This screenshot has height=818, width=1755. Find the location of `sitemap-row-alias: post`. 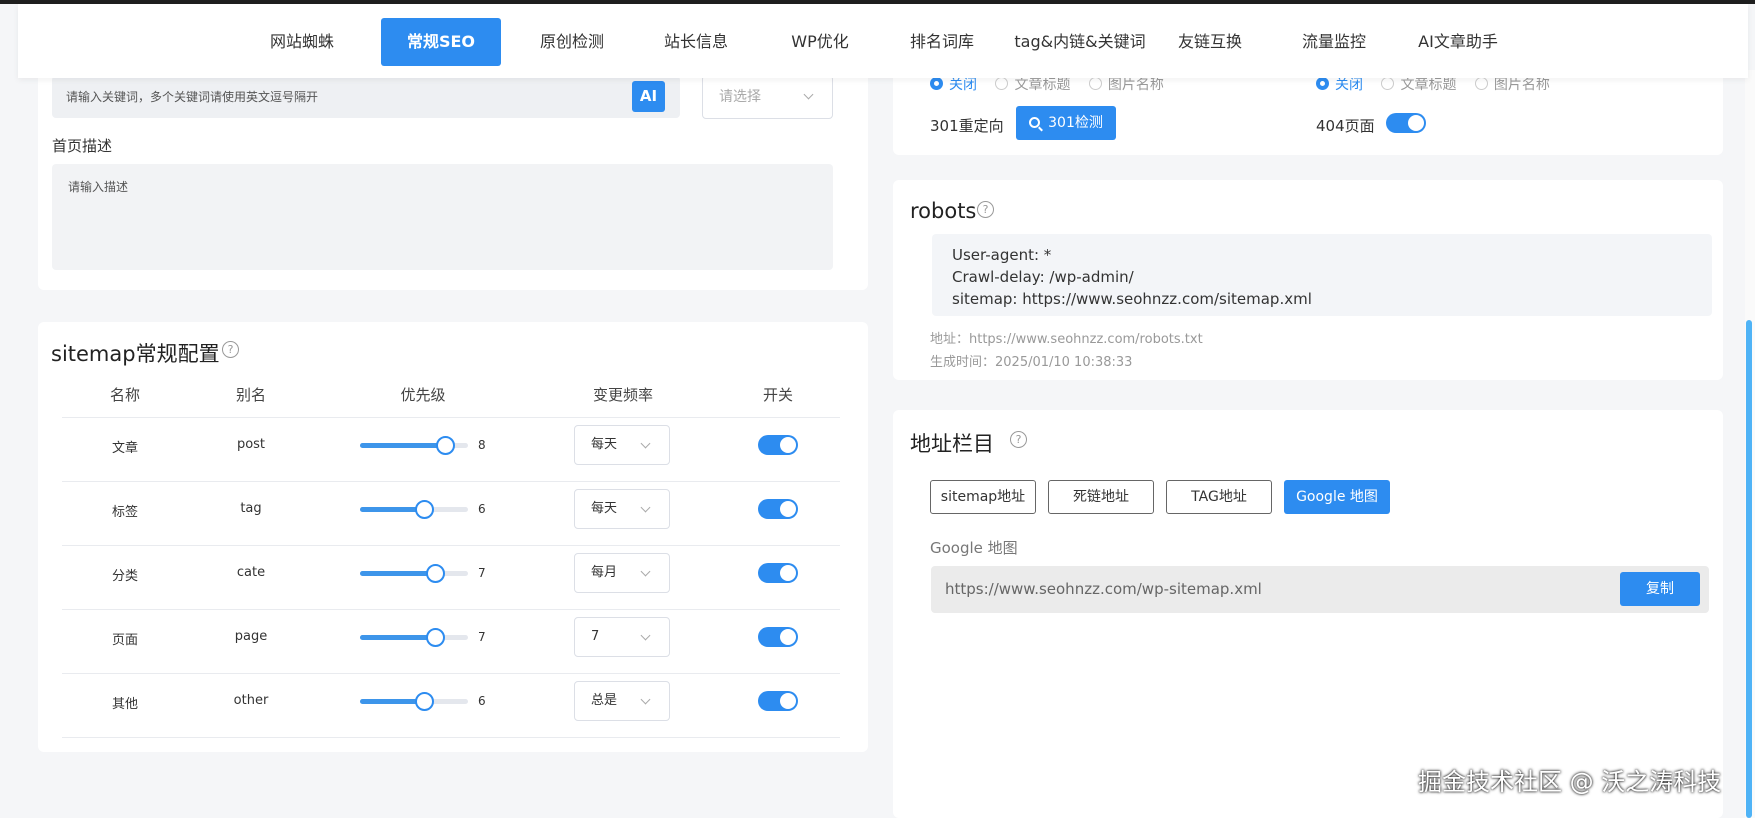

sitemap-row-alias: post is located at coordinates (251, 444).